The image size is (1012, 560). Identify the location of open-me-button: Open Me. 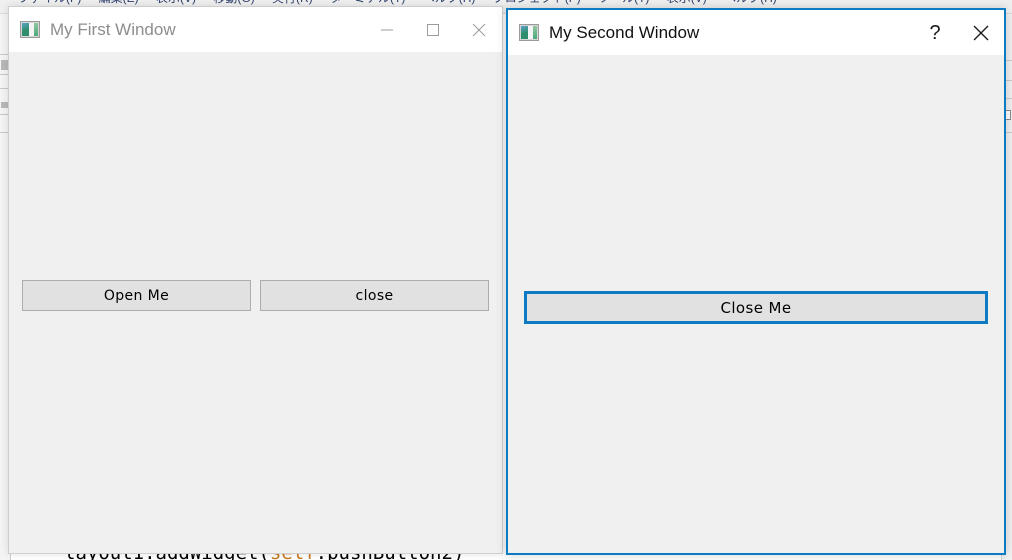
(136, 295).